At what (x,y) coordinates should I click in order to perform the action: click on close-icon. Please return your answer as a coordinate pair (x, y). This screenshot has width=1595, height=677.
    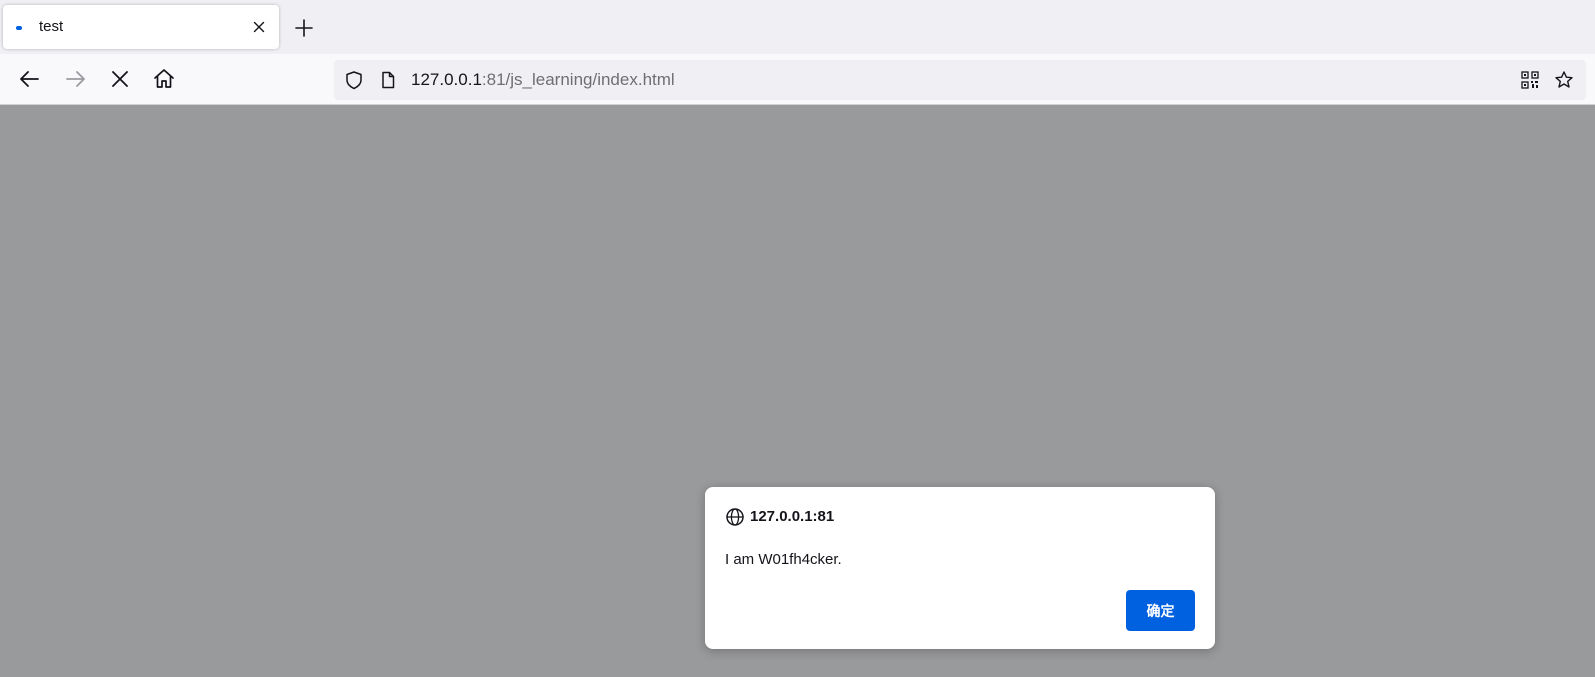
    Looking at the image, I should click on (259, 27).